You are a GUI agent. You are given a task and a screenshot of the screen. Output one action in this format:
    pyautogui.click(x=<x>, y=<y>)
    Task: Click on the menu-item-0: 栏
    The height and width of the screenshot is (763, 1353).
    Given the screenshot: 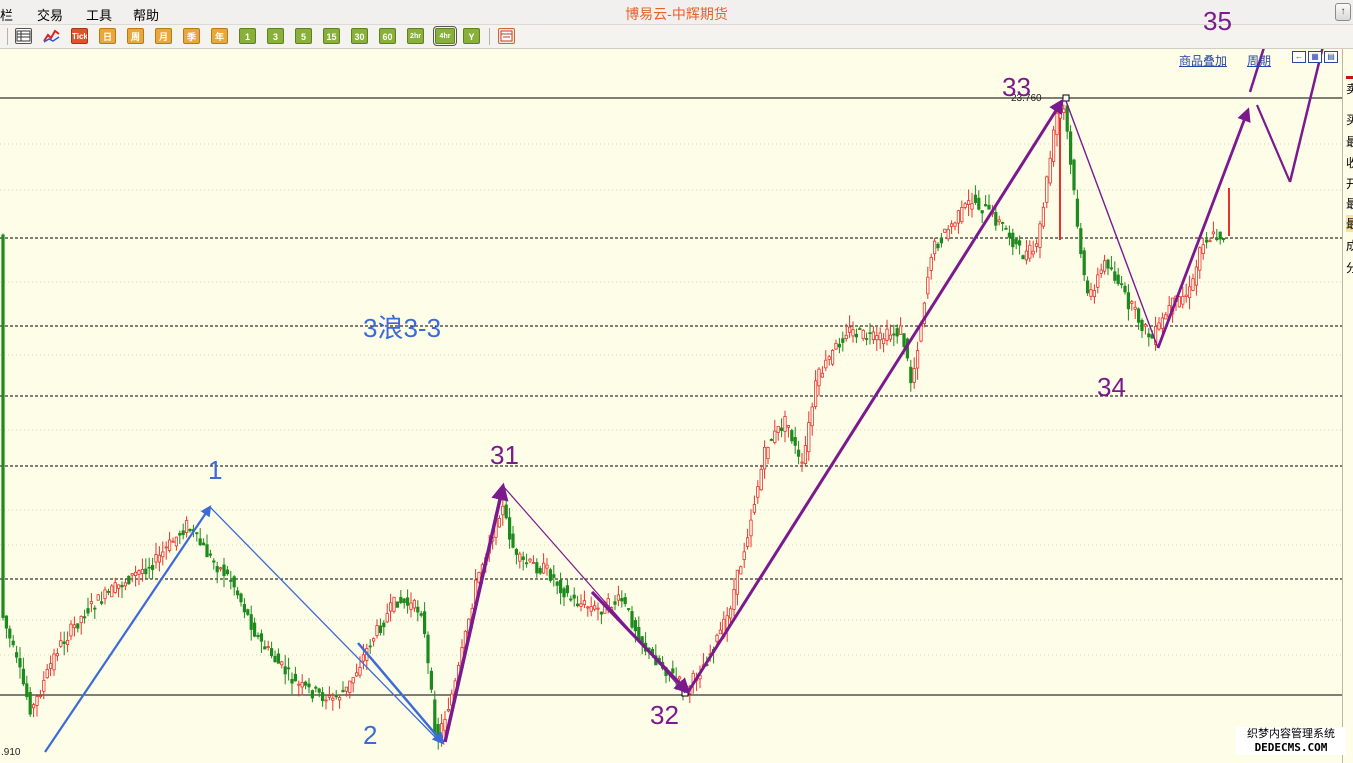 What is the action you would take?
    pyautogui.click(x=6, y=14)
    